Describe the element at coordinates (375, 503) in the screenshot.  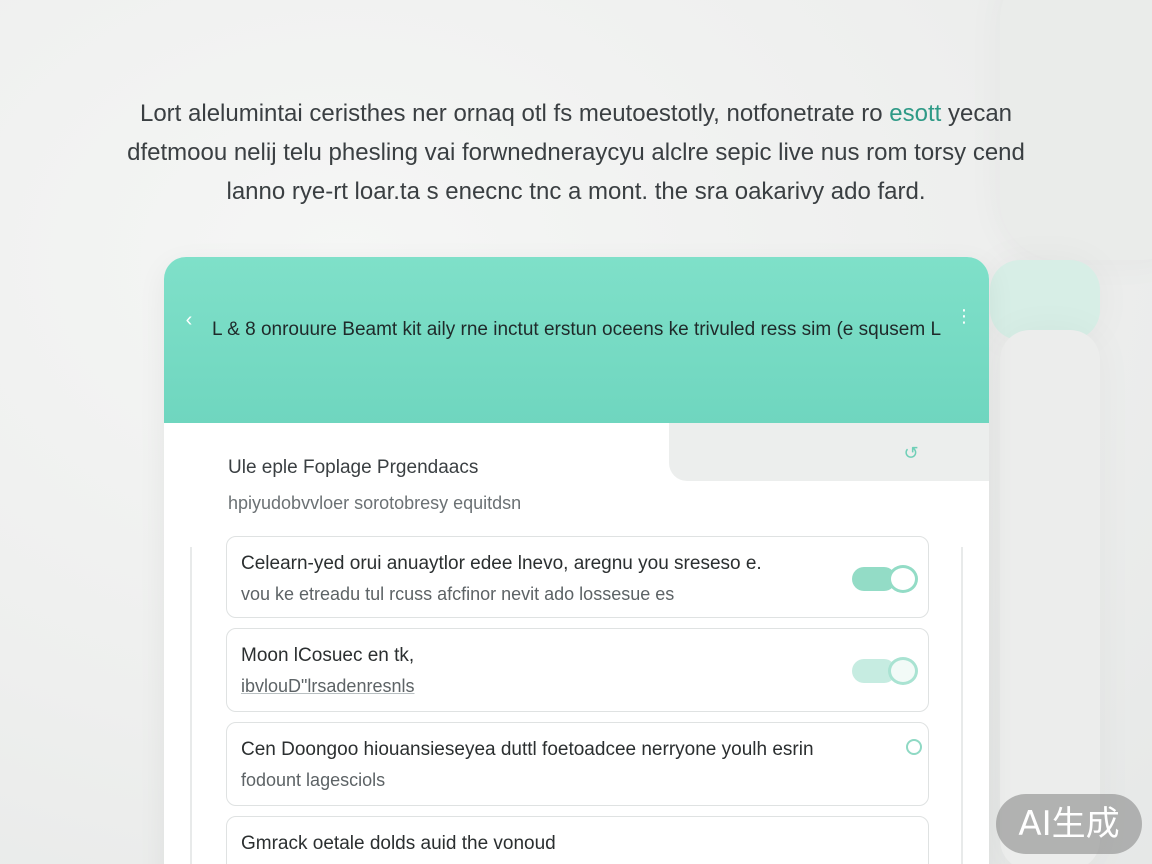
I see `section-subtitle: hpiyudobvvloer sorotobresy equitdsn` at that location.